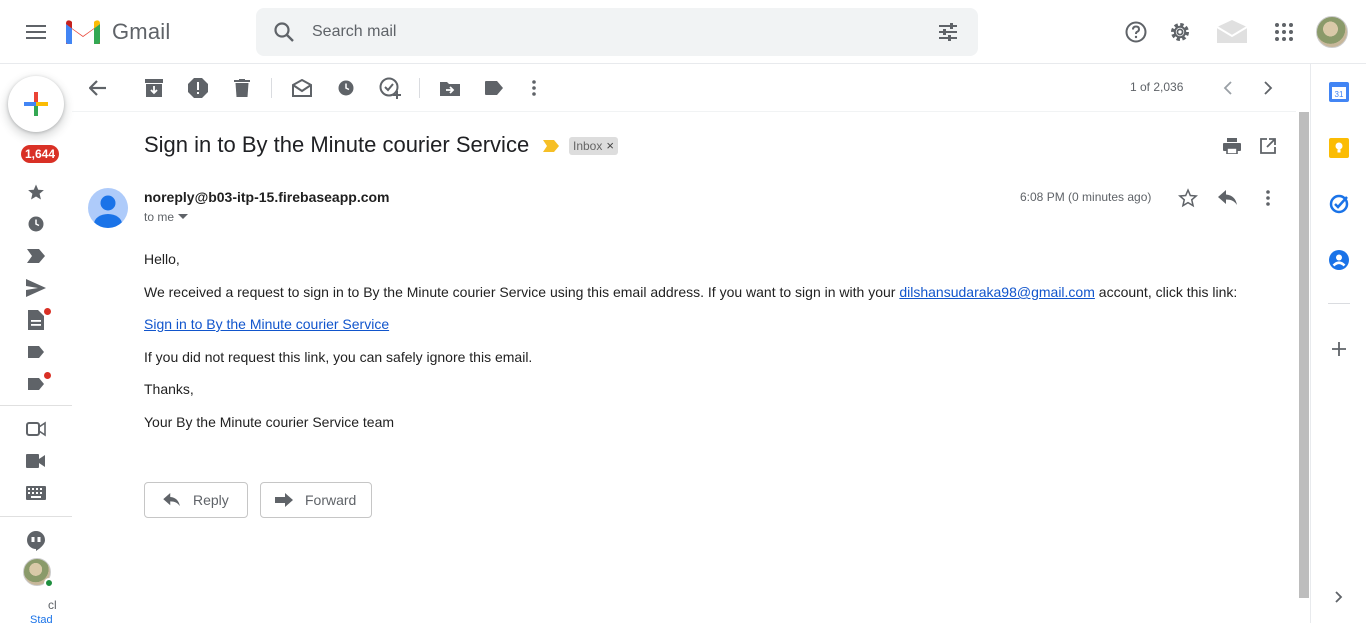 This screenshot has height=626, width=1366. Describe the element at coordinates (267, 197) in the screenshot. I see `sender-address: noreply@b03-itp-15.firebaseapp.com` at that location.